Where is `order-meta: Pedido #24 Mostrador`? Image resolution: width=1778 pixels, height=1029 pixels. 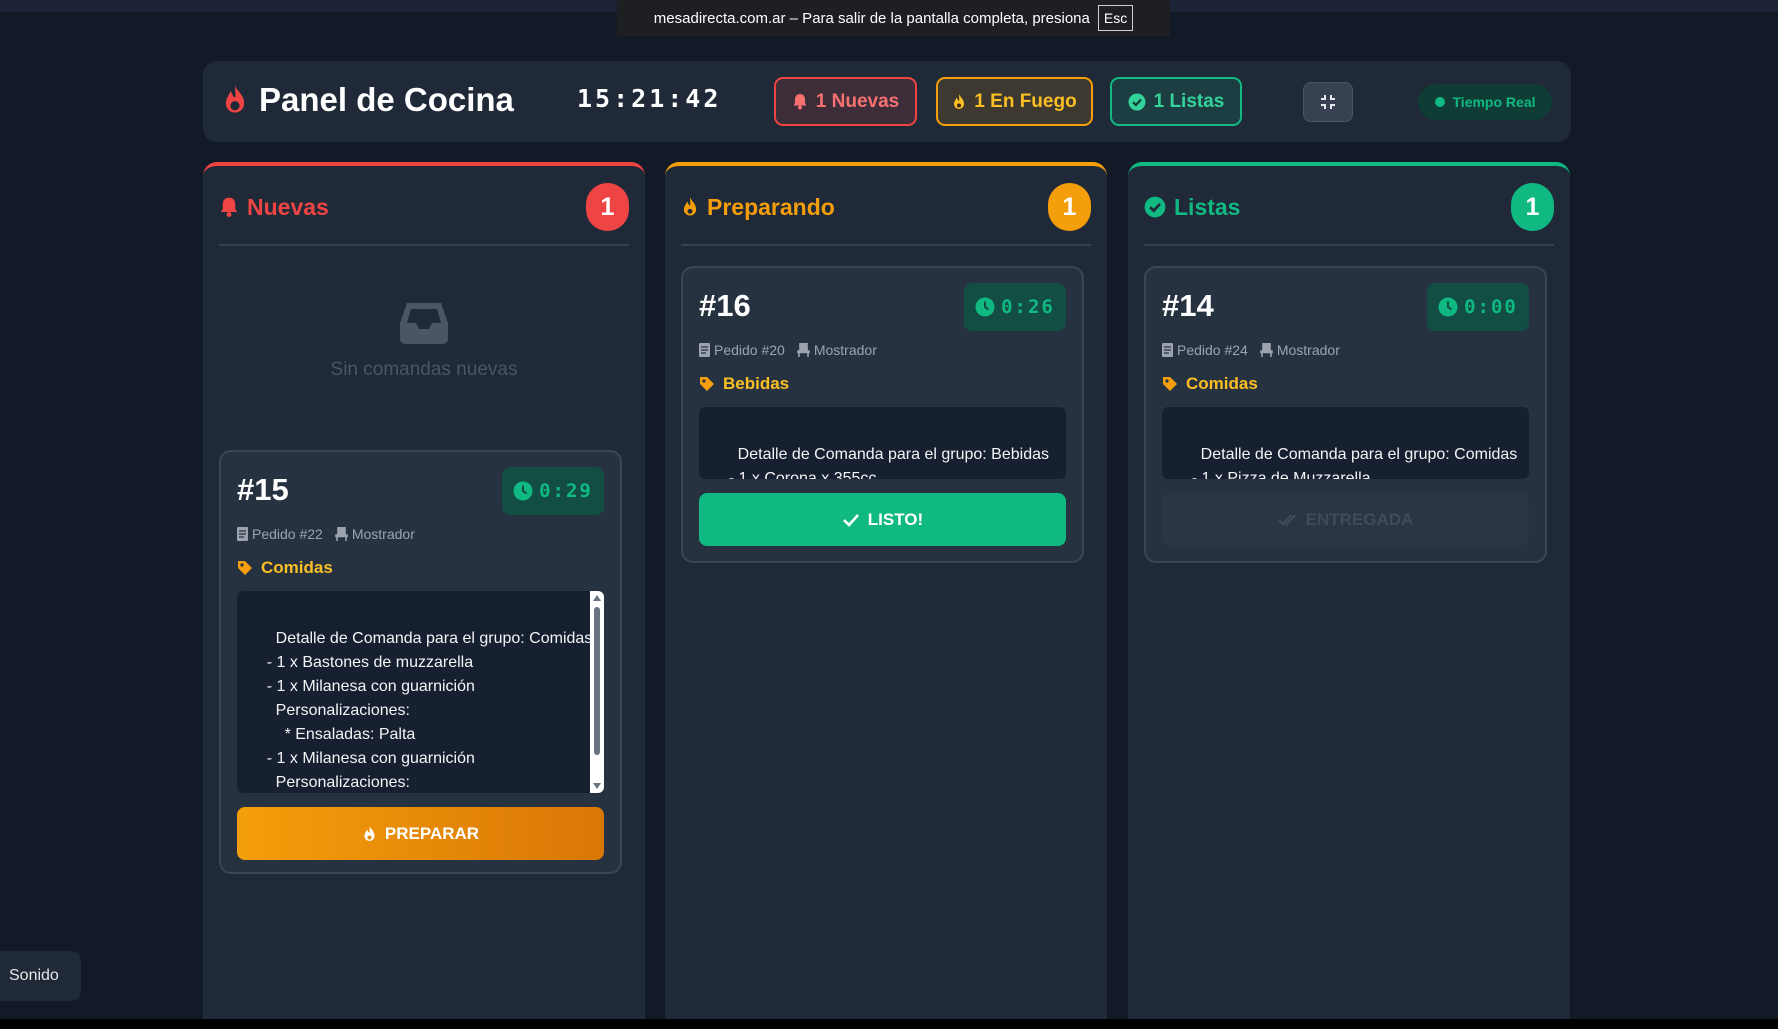 order-meta: Pedido #24 Mostrador is located at coordinates (1251, 350).